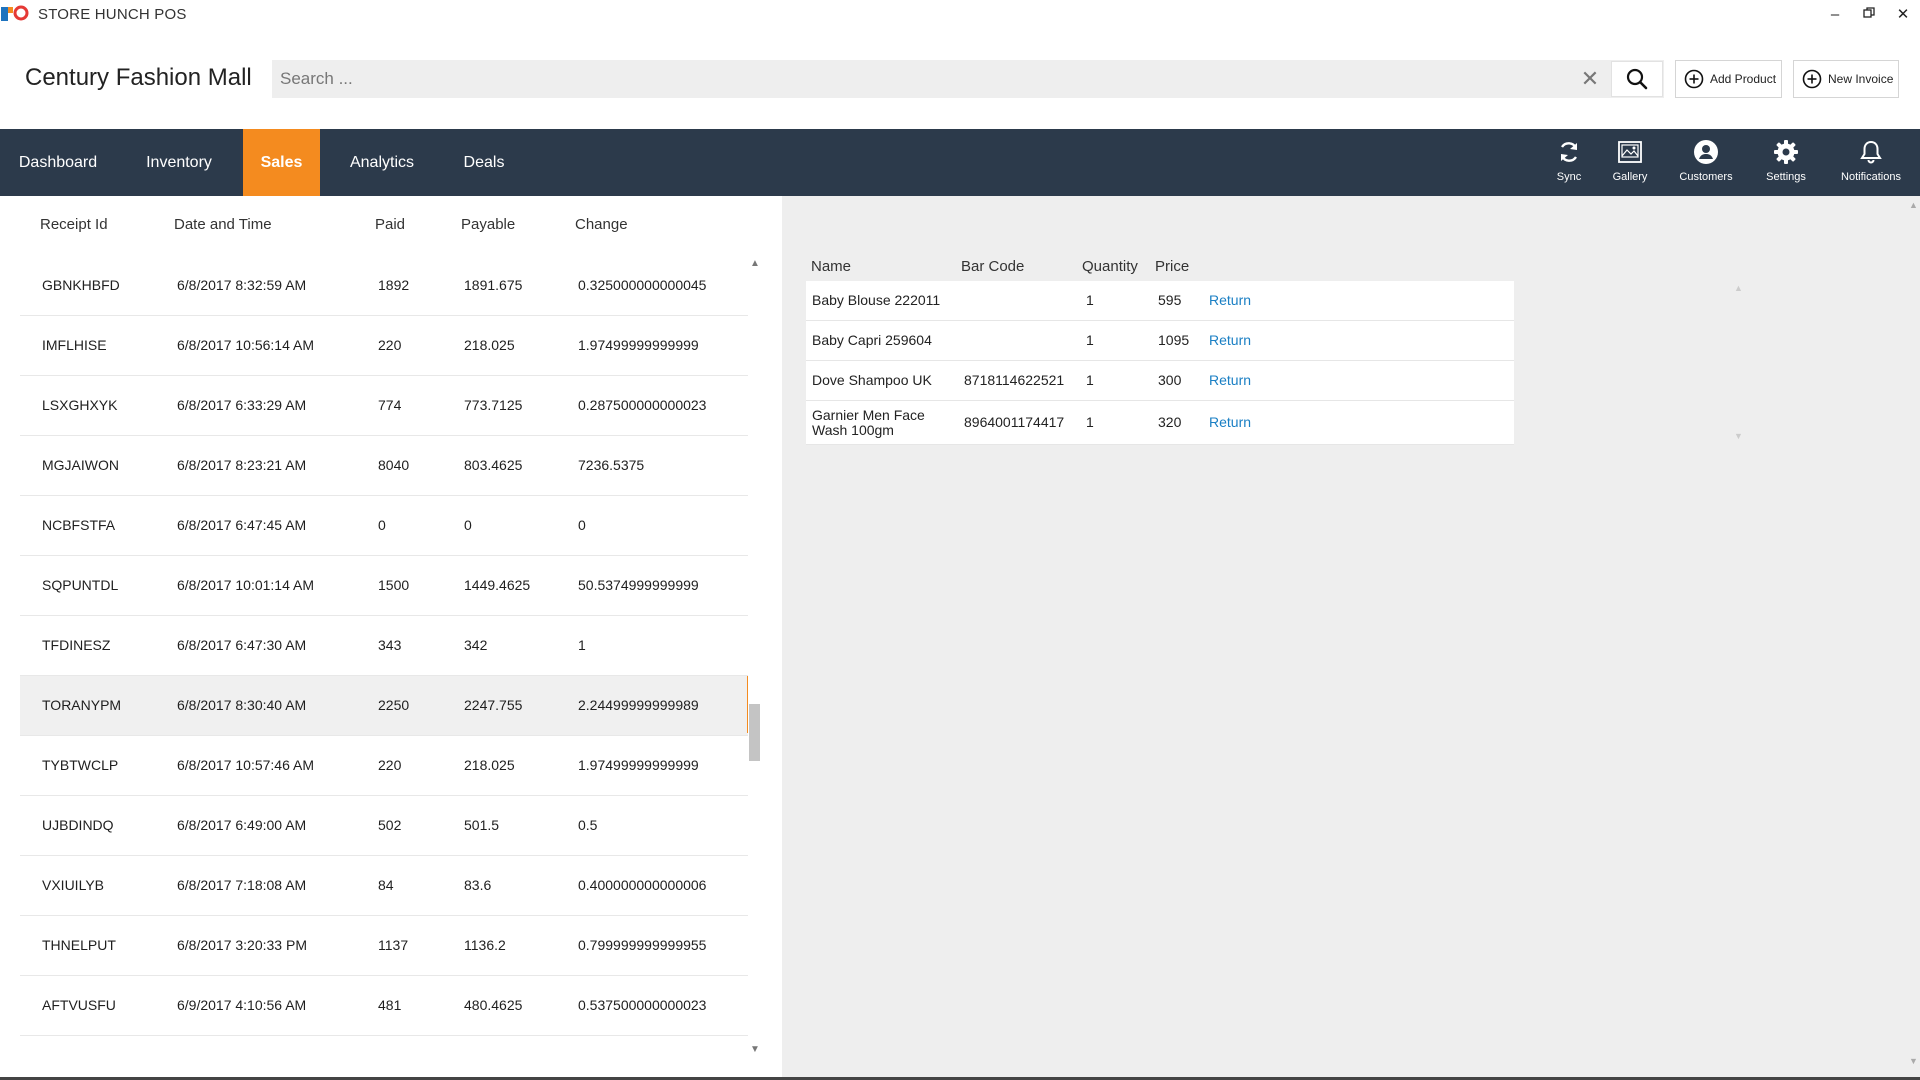  What do you see at coordinates (872, 380) in the screenshot?
I see `item-name: Dove Shampoo UK` at bounding box center [872, 380].